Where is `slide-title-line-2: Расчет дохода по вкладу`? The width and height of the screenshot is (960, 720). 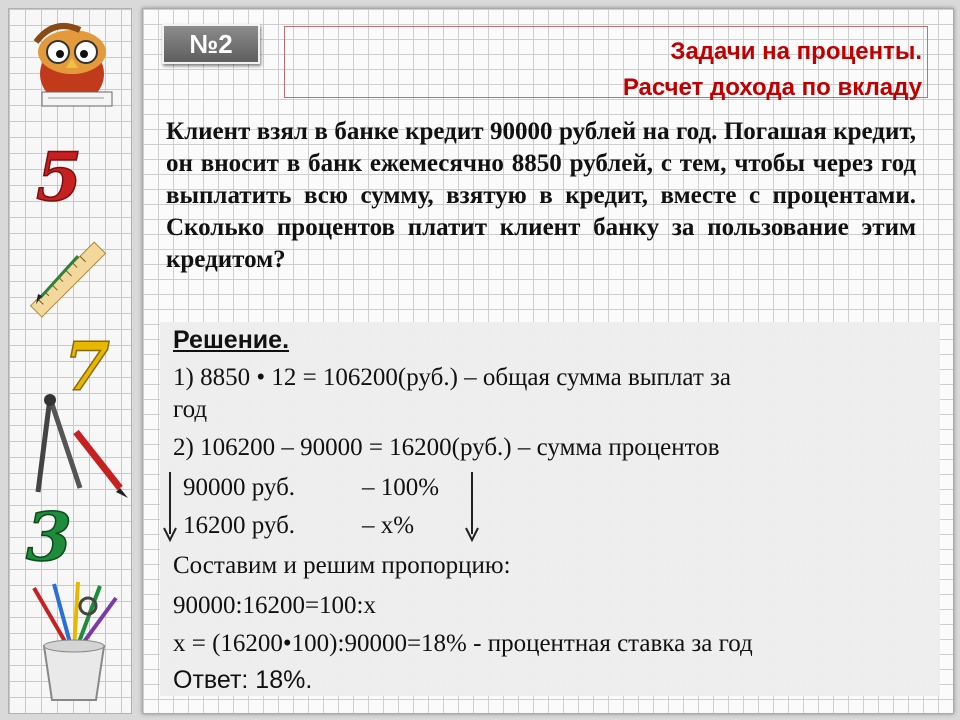 slide-title-line-2: Расчет дохода по вкладу is located at coordinates (772, 87).